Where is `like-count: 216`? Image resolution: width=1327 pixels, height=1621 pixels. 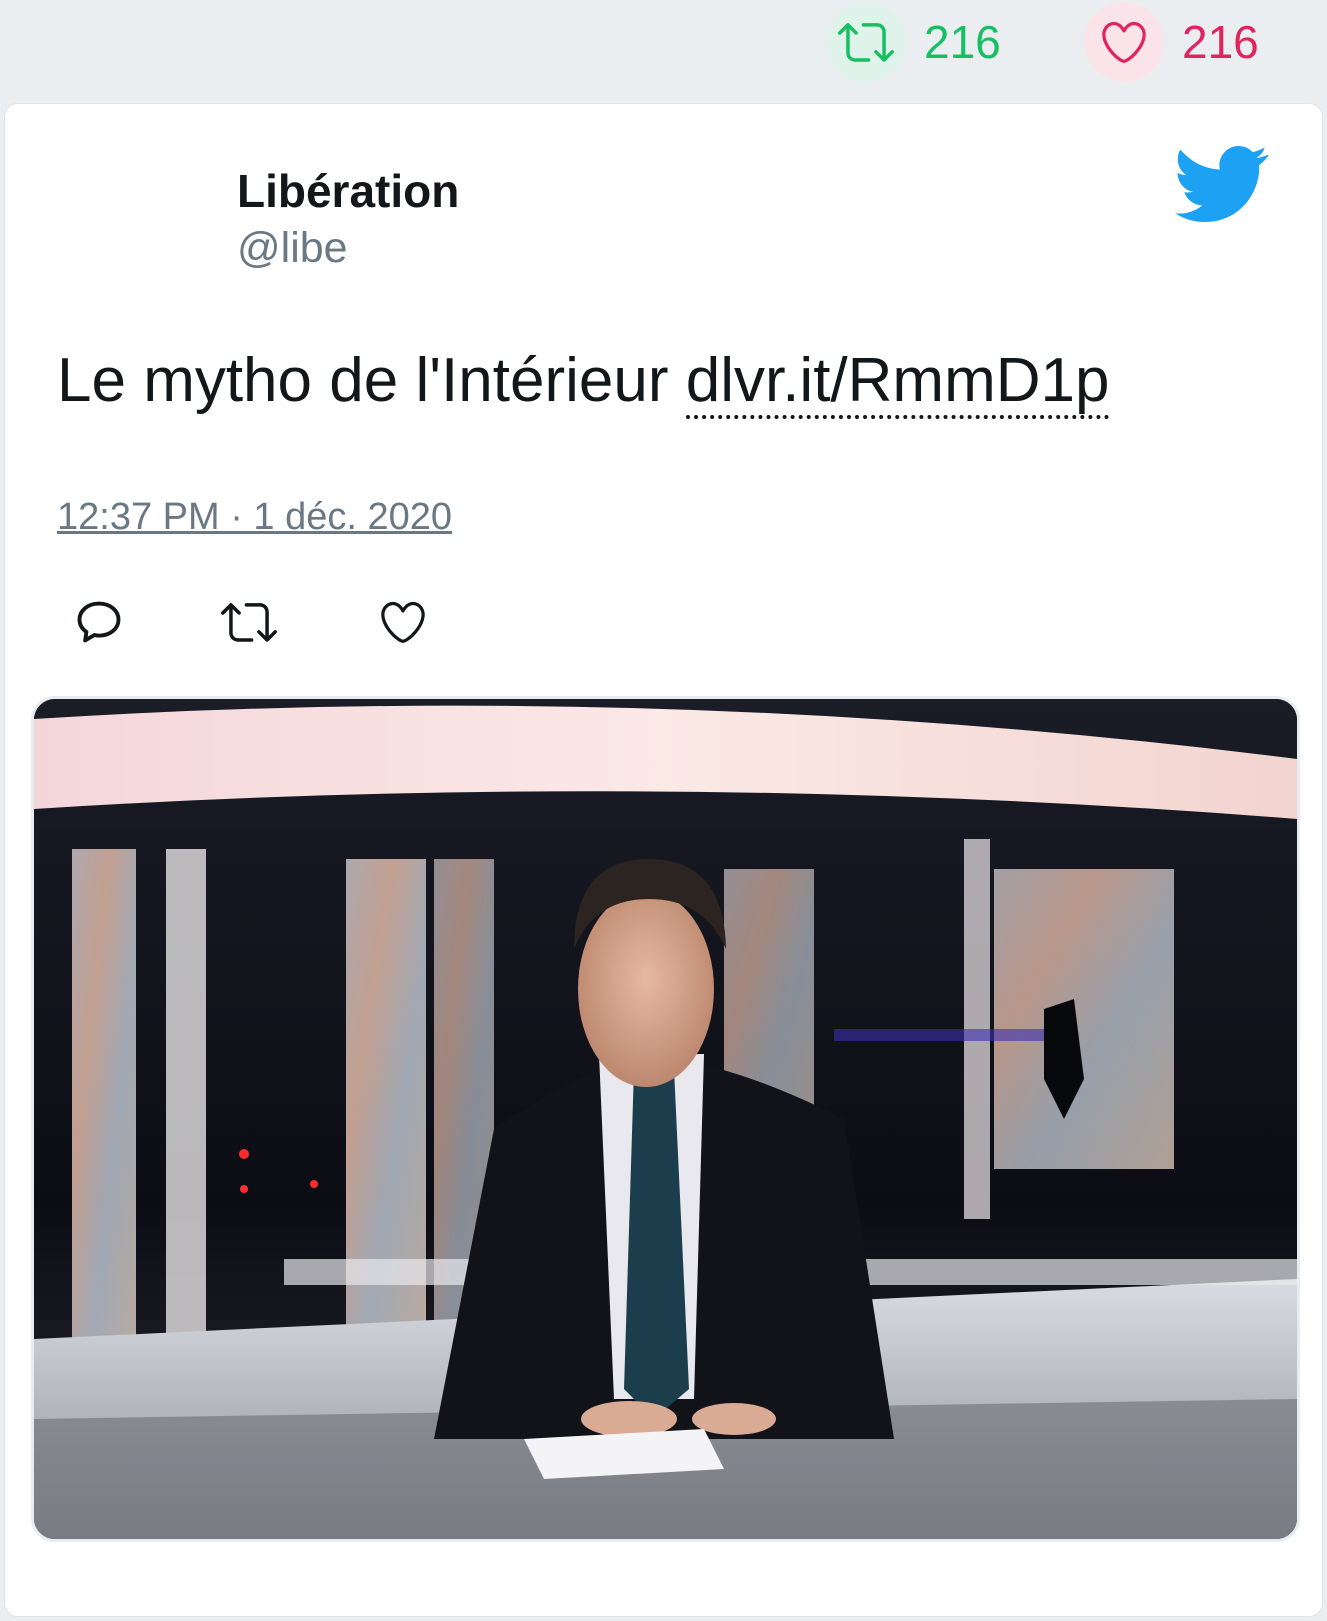
like-count: 216 is located at coordinates (1220, 42).